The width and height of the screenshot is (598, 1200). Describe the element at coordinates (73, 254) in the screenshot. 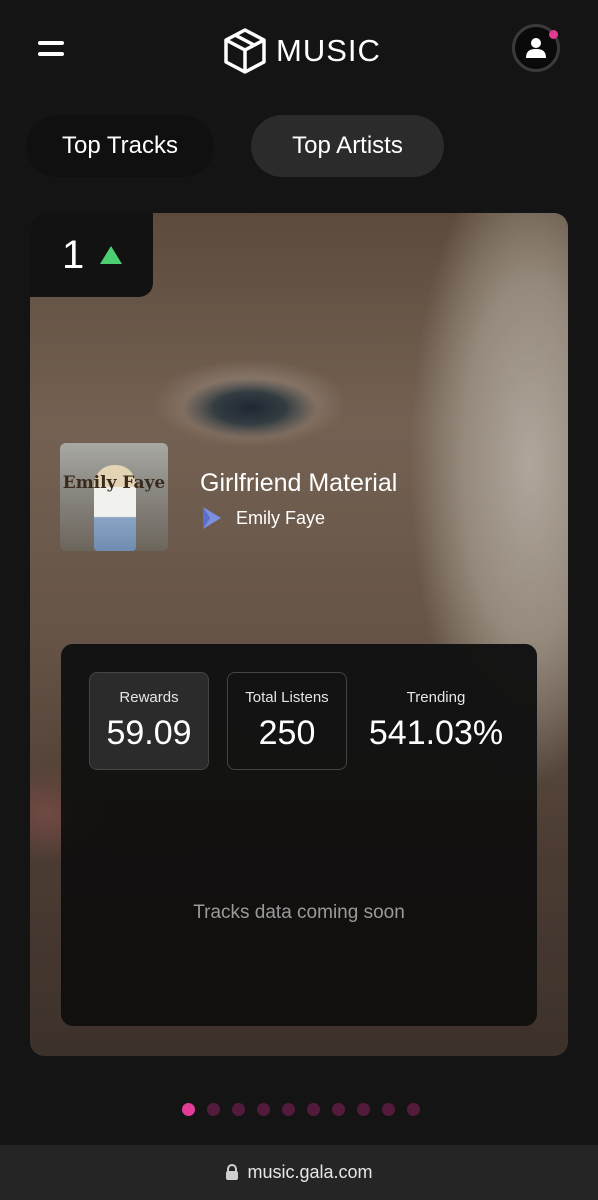

I see `rank-number: 1` at that location.